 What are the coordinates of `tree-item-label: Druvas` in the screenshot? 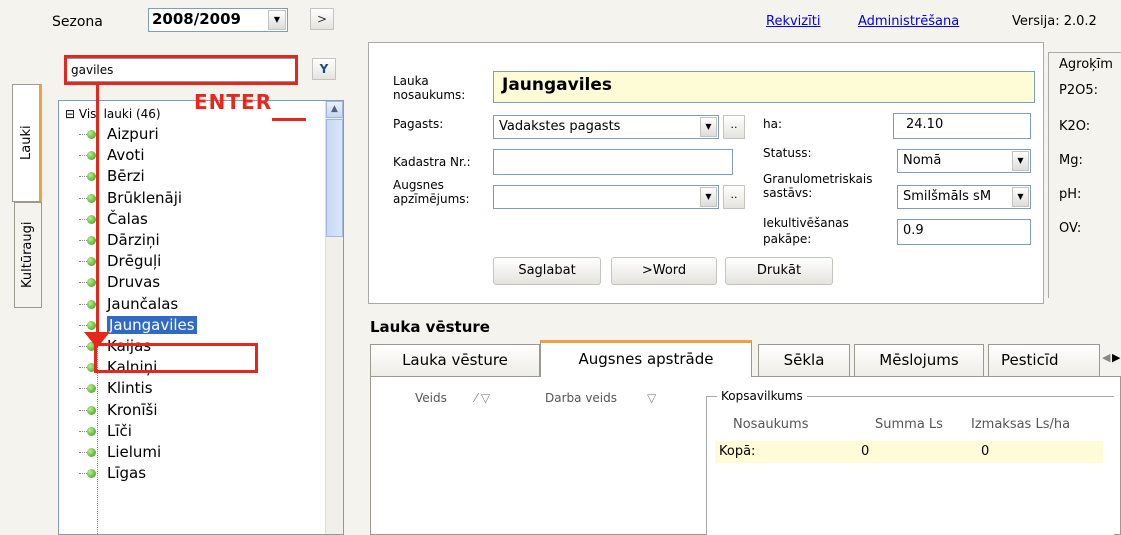 It's located at (134, 282).